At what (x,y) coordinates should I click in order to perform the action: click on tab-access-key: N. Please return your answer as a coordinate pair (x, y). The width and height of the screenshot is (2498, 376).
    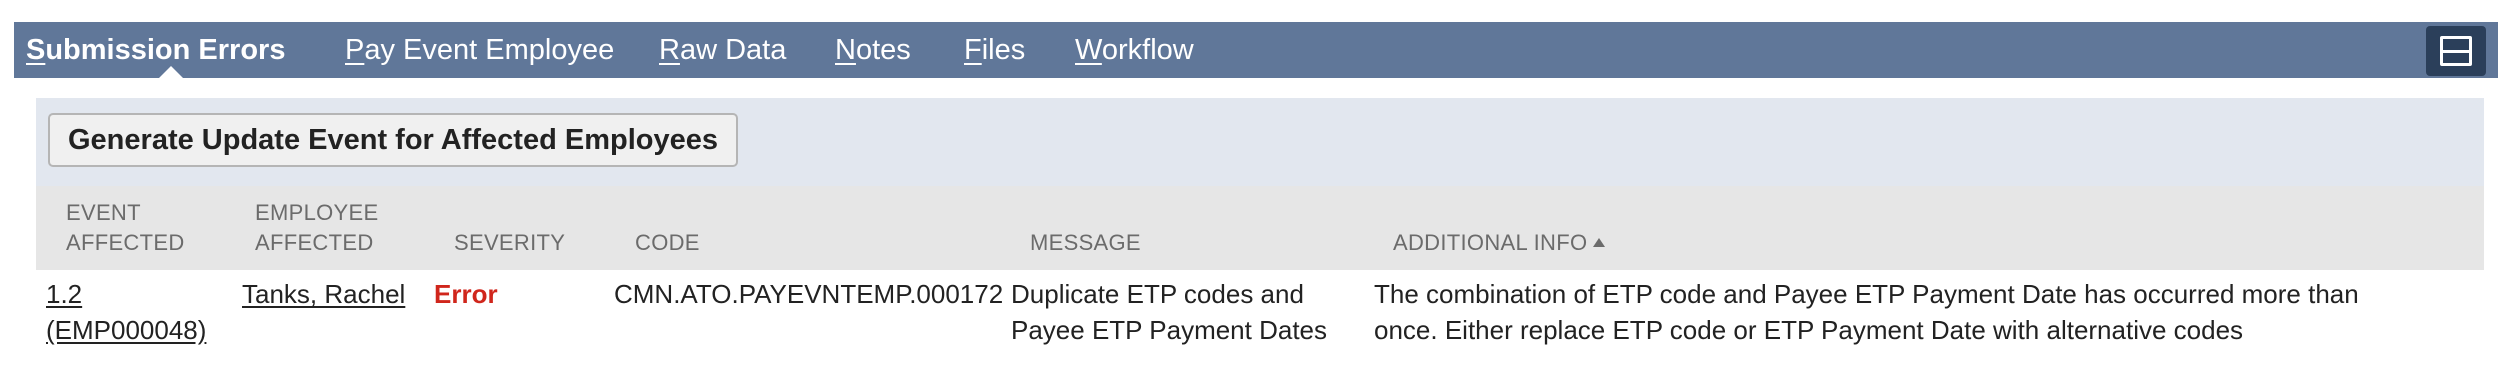
    Looking at the image, I should click on (845, 50).